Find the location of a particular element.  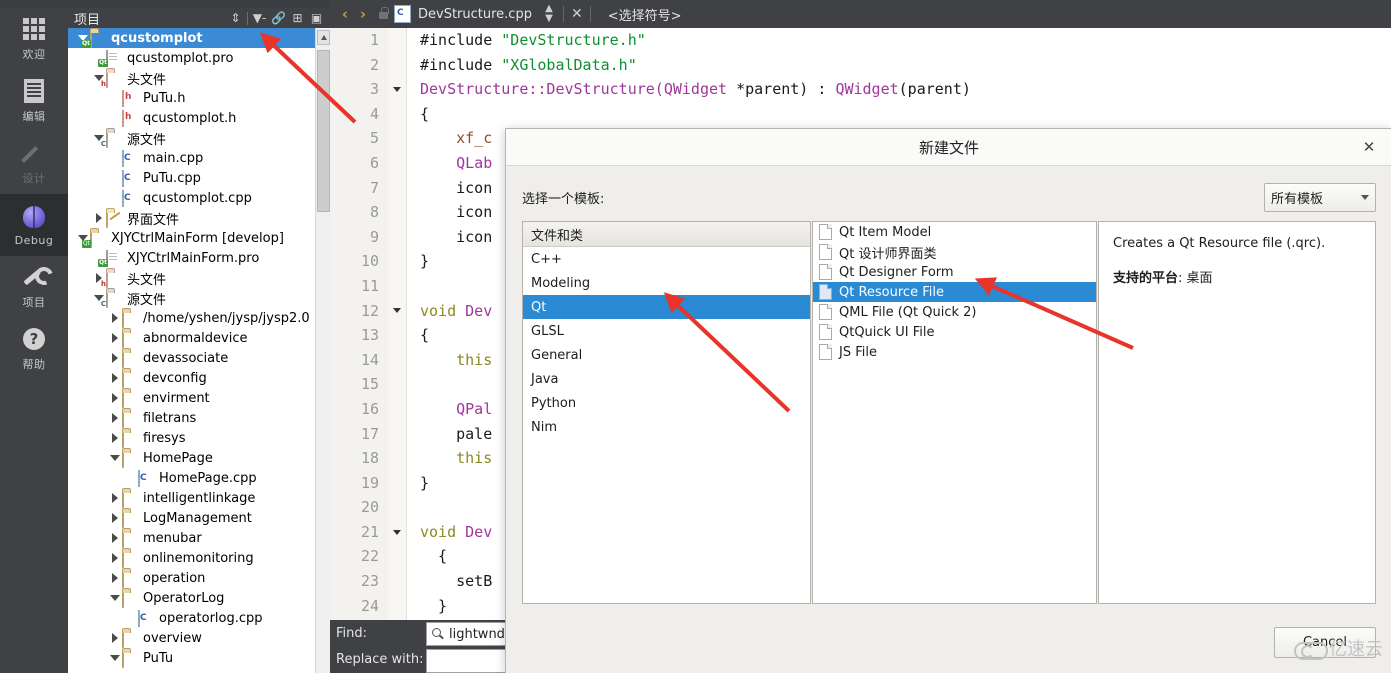

tree-item: abnormaldevice is located at coordinates (192, 338).